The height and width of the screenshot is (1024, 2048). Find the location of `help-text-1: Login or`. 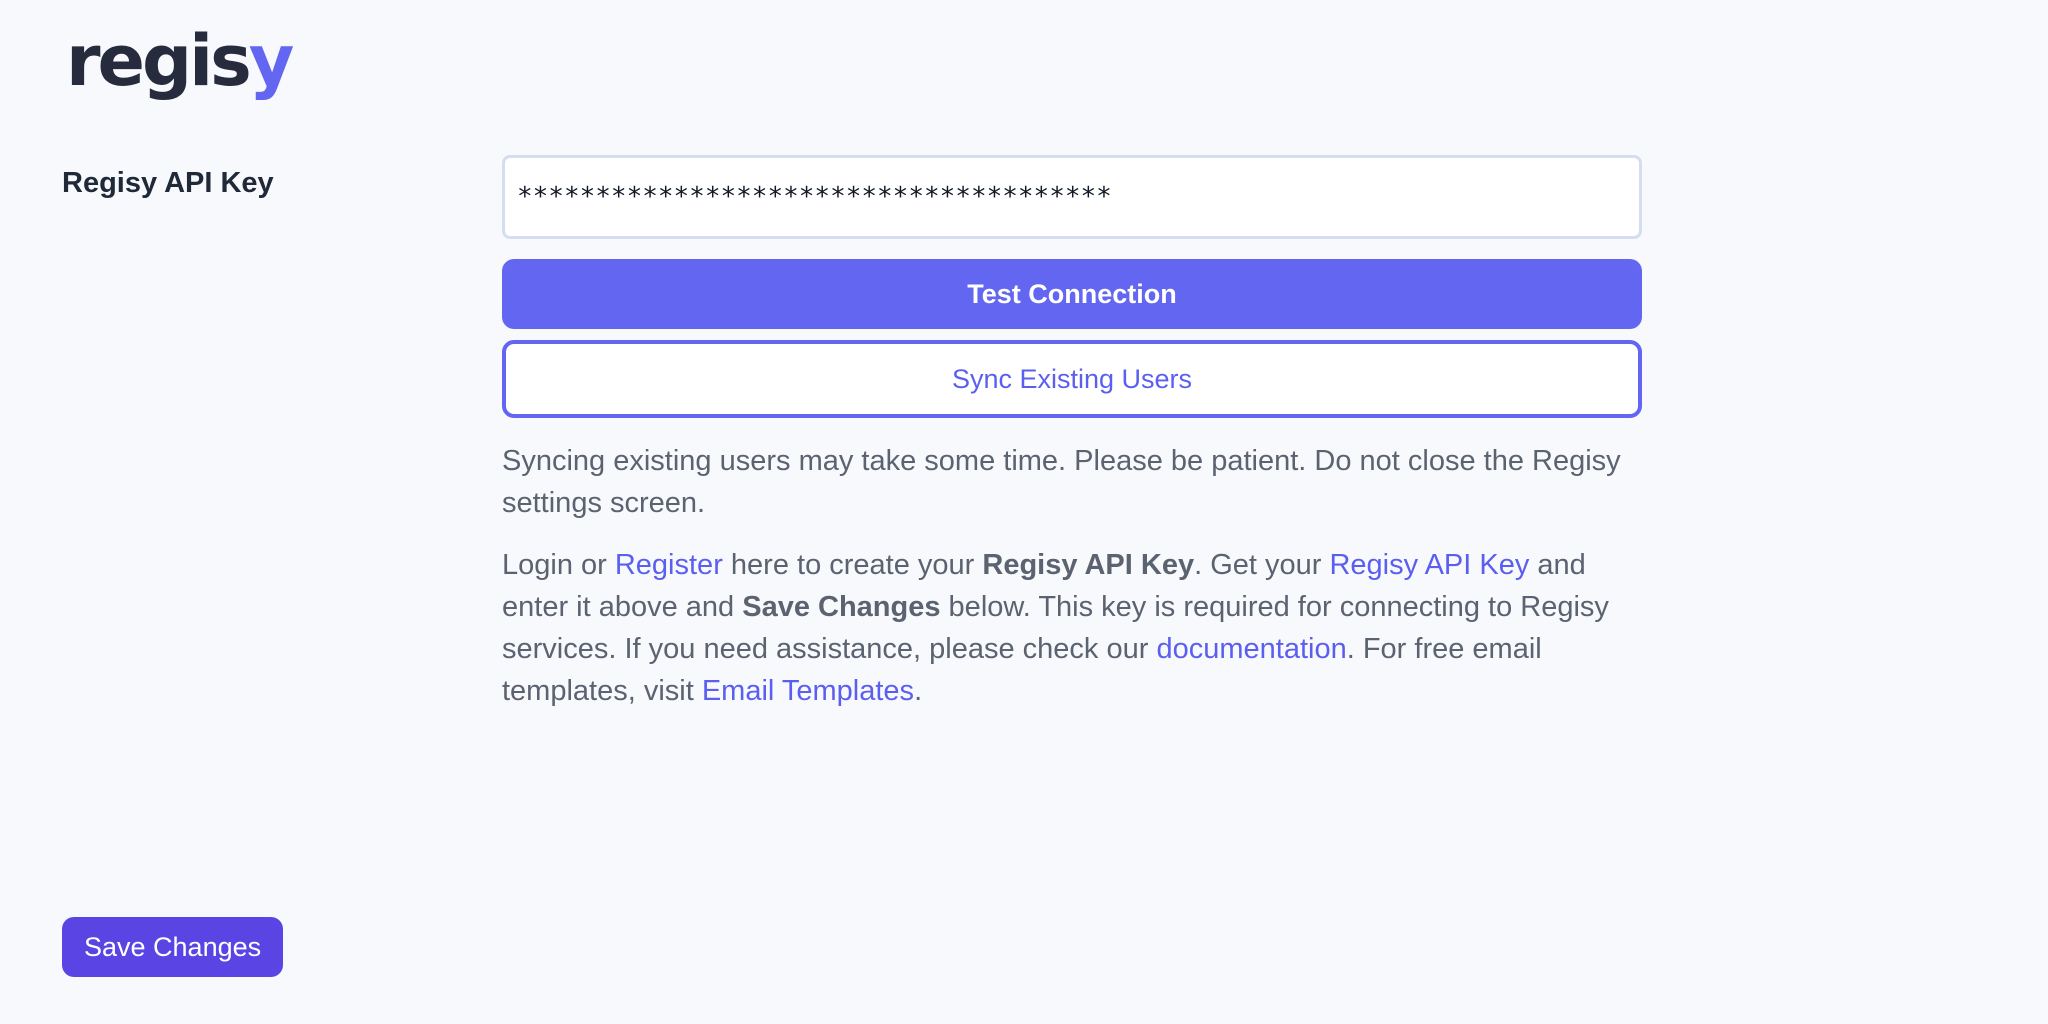

help-text-1: Login or is located at coordinates (558, 565).